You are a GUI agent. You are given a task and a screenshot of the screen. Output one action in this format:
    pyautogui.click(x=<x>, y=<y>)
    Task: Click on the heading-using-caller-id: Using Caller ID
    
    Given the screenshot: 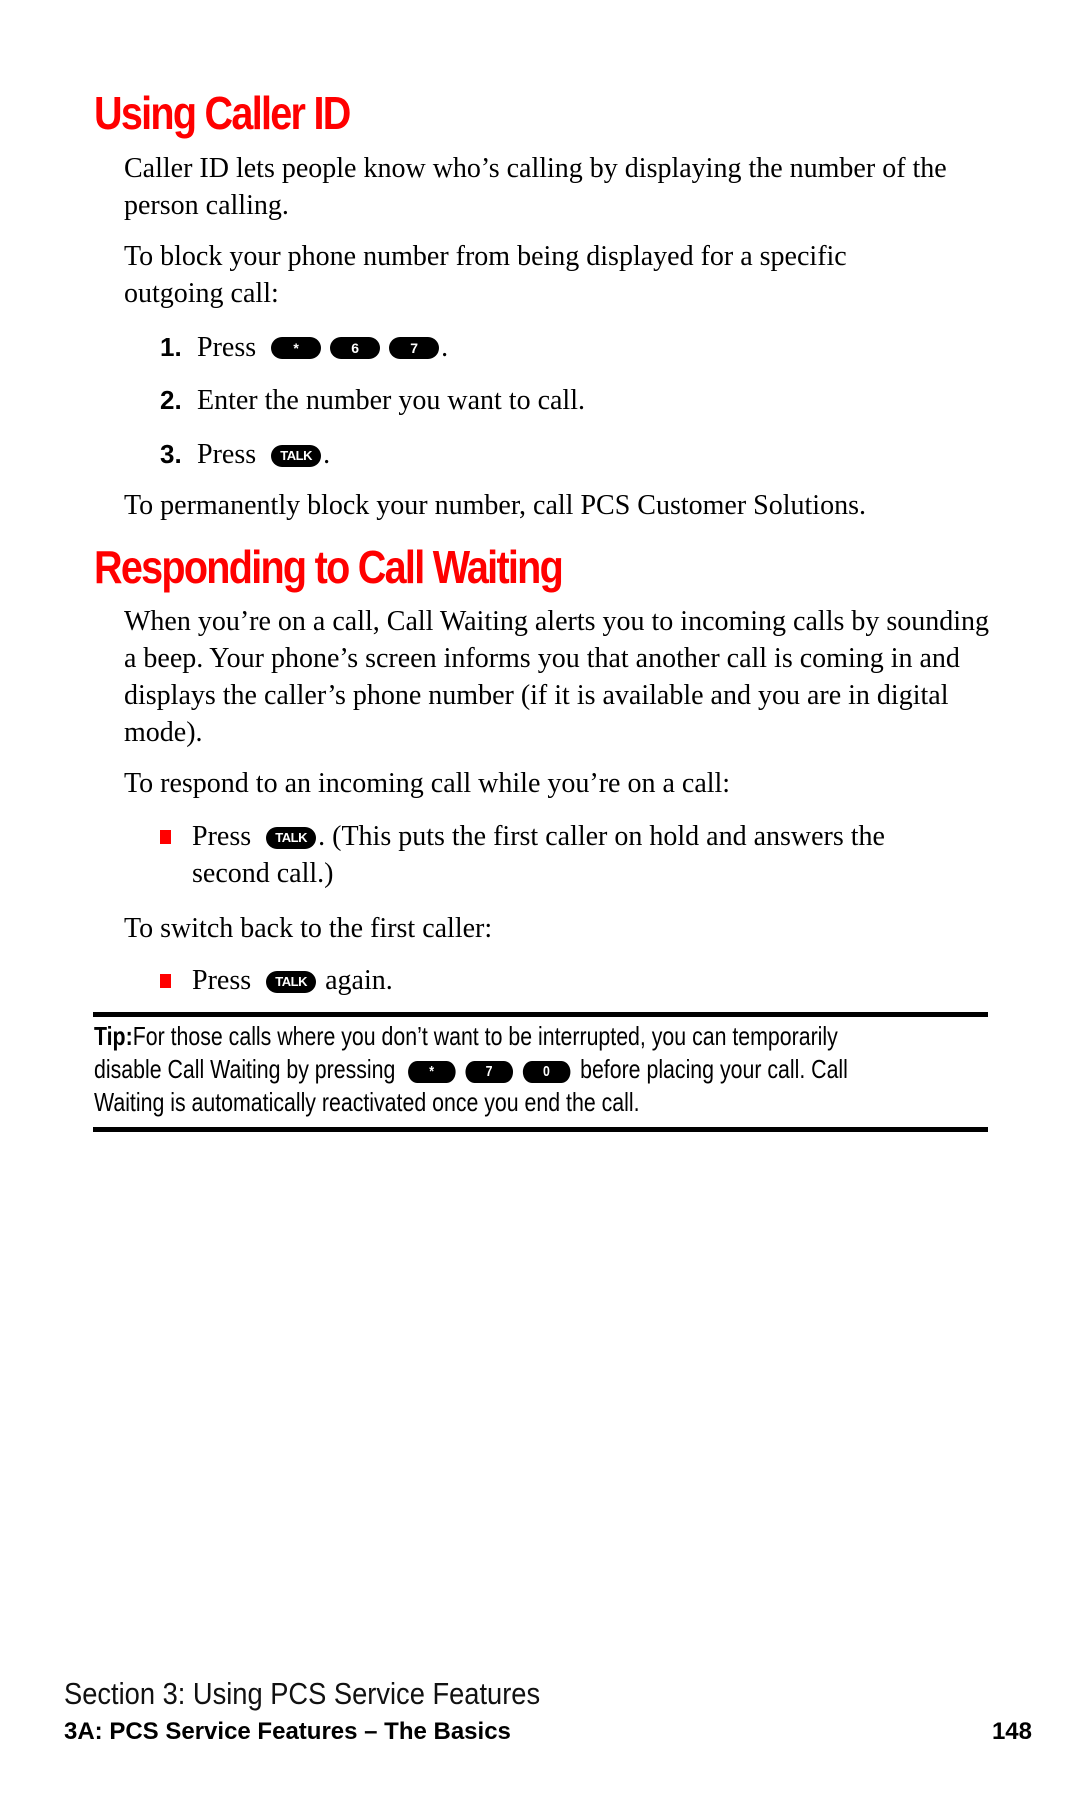 What is the action you would take?
    pyautogui.click(x=222, y=113)
    